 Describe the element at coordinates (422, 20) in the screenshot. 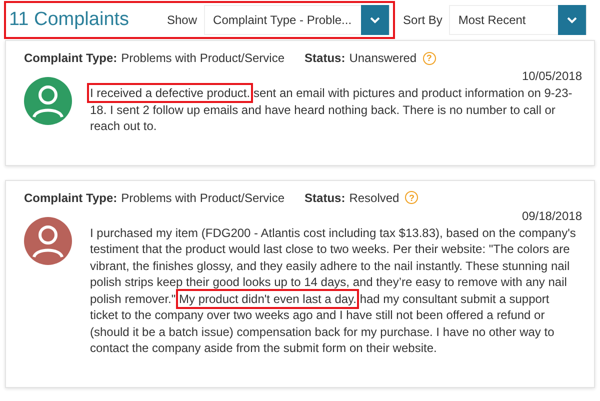

I see `sort-label: Sort By` at that location.